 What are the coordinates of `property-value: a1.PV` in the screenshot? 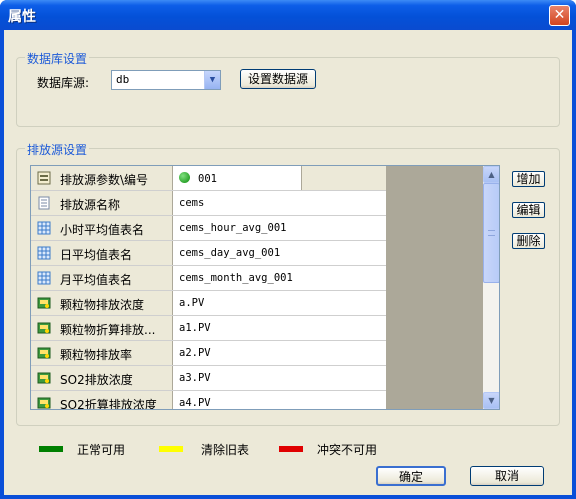 It's located at (195, 328).